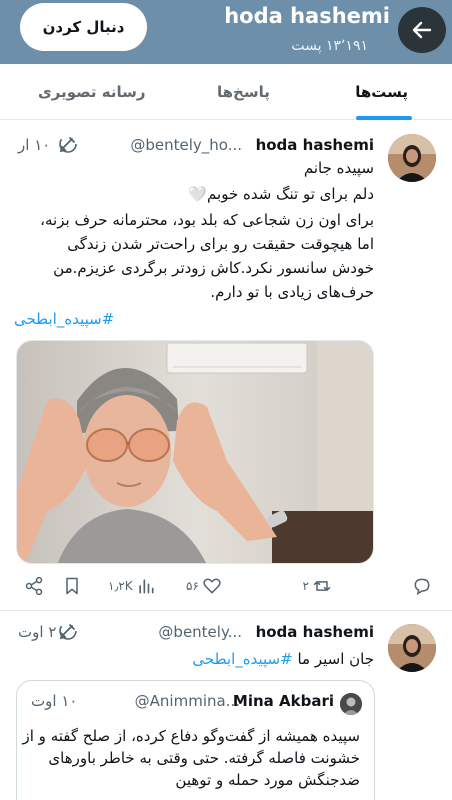 This screenshot has height=800, width=452. I want to click on quoted-author-name: Mina Akbari, so click(283, 701).